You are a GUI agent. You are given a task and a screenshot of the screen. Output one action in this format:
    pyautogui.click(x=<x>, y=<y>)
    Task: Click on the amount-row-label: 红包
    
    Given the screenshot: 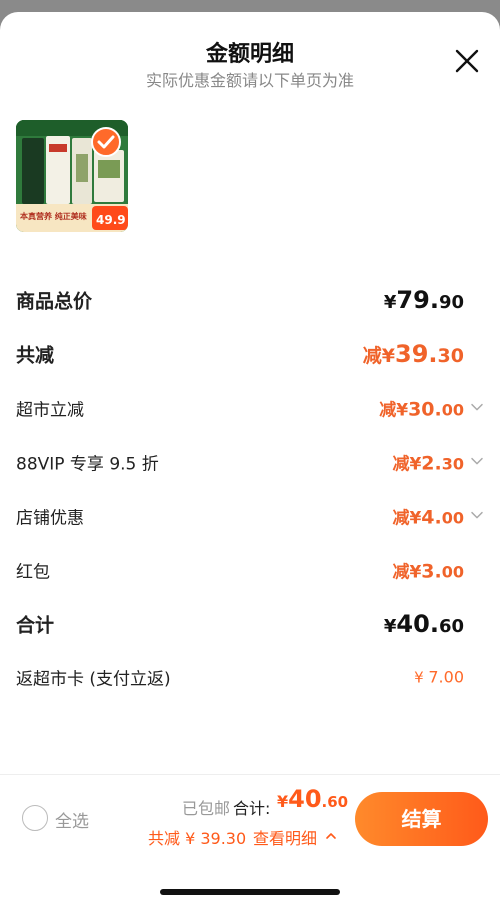 What is the action you would take?
    pyautogui.click(x=33, y=572)
    